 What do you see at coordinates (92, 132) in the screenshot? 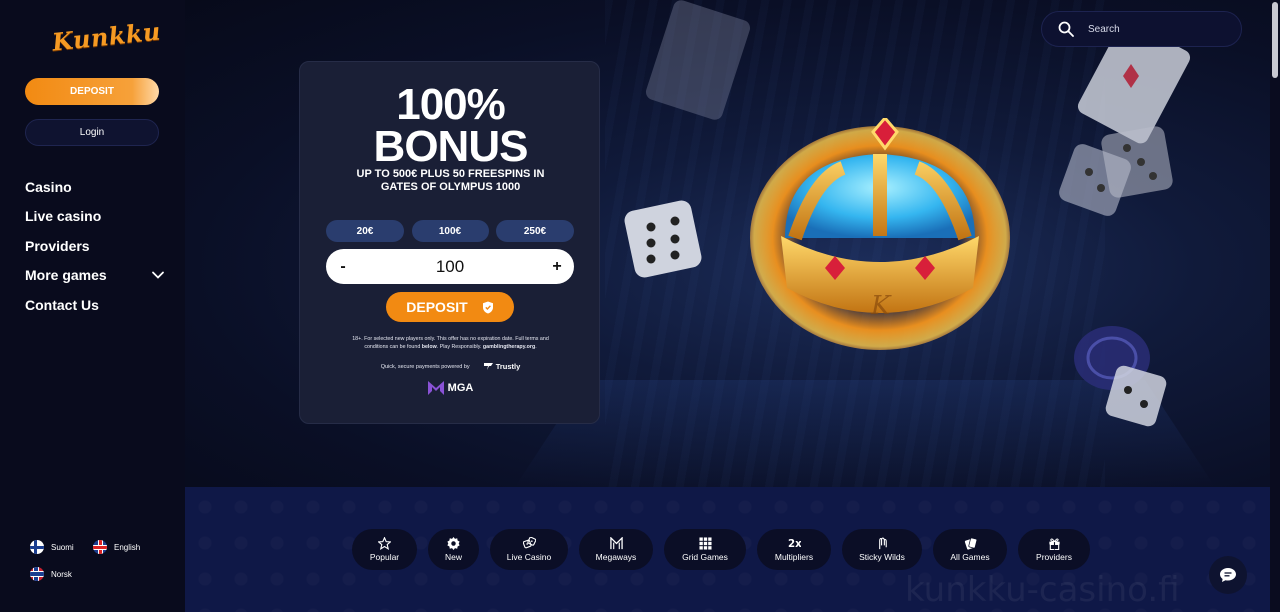
I see `login-button: Login` at bounding box center [92, 132].